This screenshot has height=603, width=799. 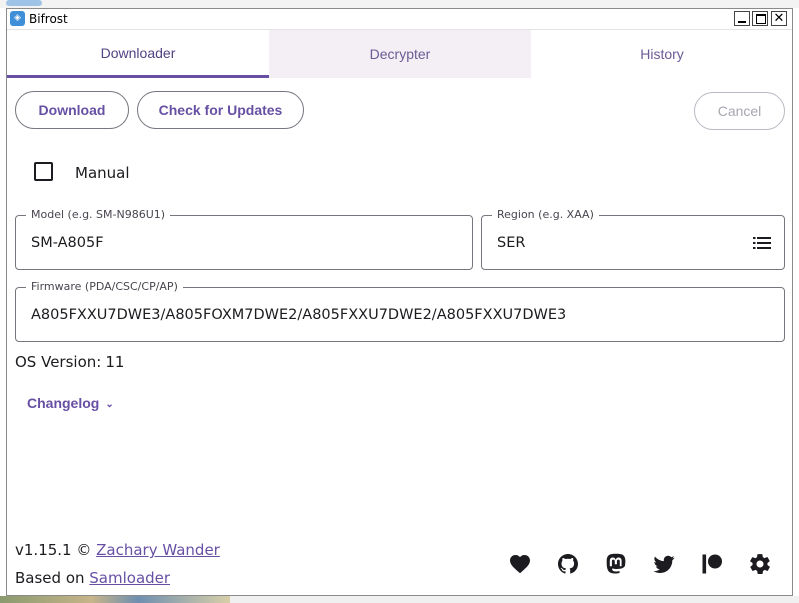 I want to click on tab-downloader: Downloader, so click(x=138, y=54).